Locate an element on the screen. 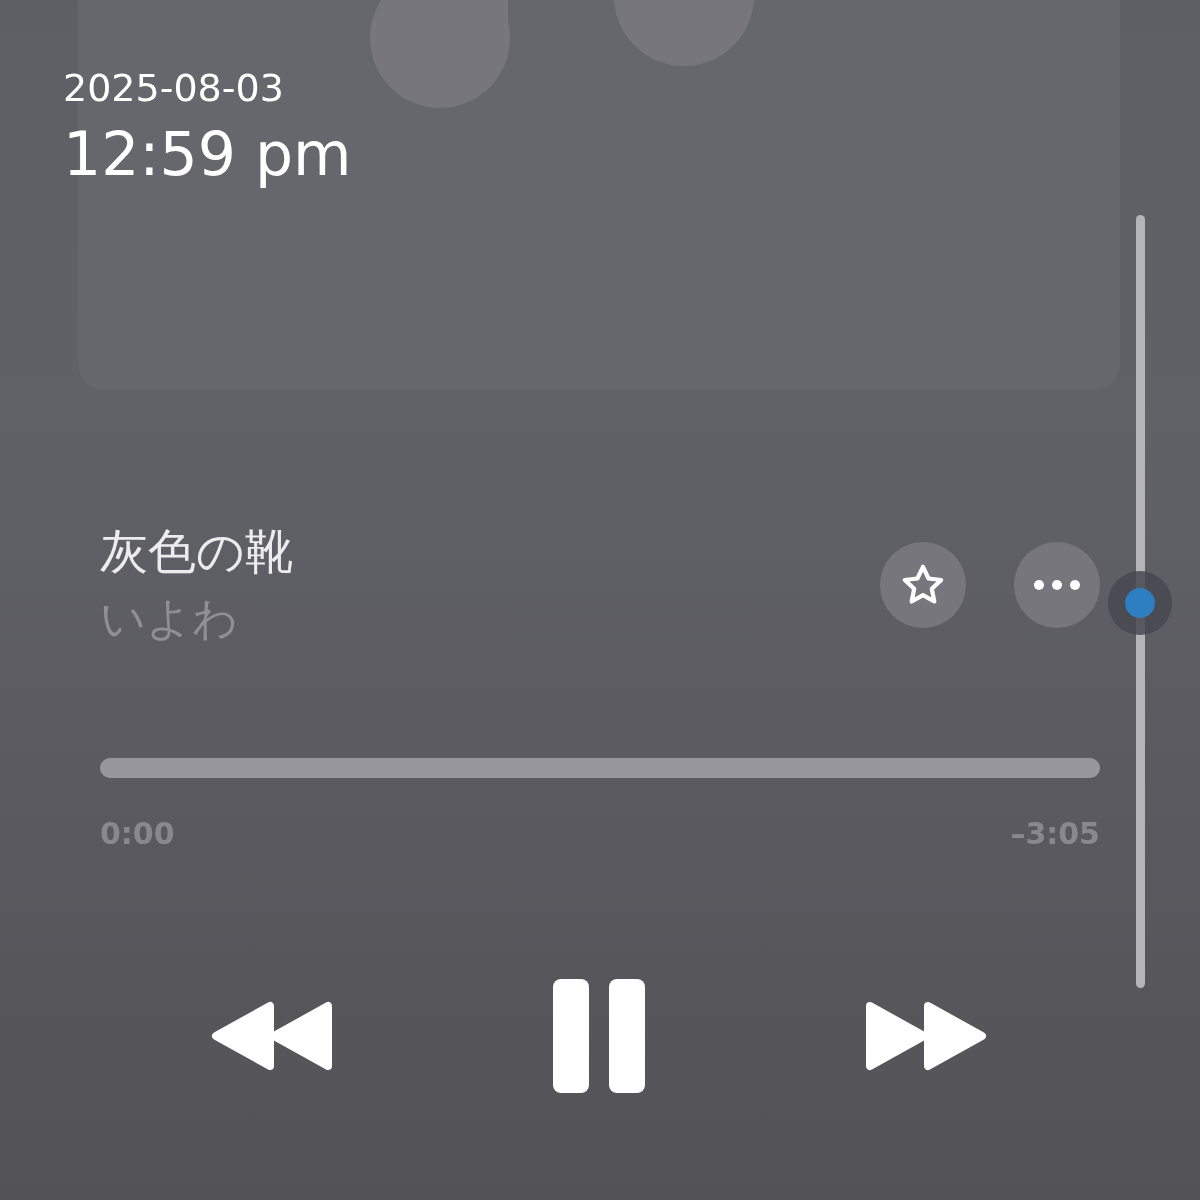 The image size is (1200, 1200). rewind-icon is located at coordinates (272, 1036).